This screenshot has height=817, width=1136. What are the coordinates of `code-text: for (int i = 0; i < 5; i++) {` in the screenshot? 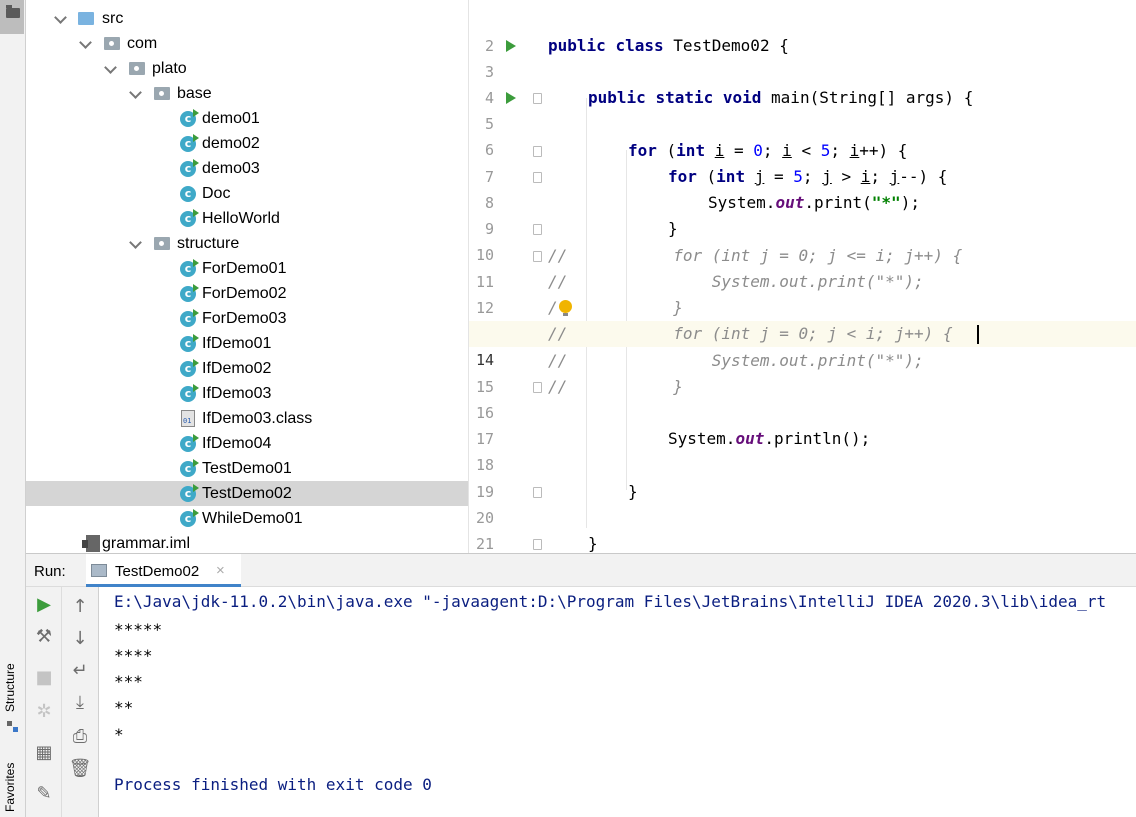 It's located at (768, 150).